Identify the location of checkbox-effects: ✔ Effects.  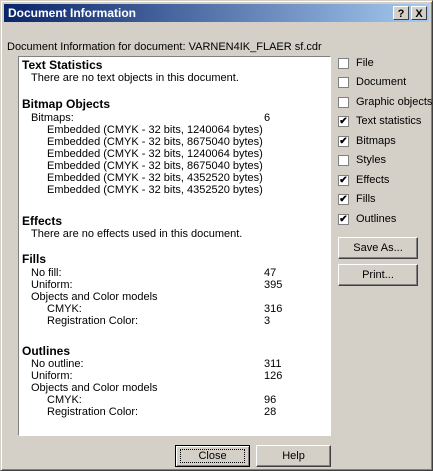
(385, 181).